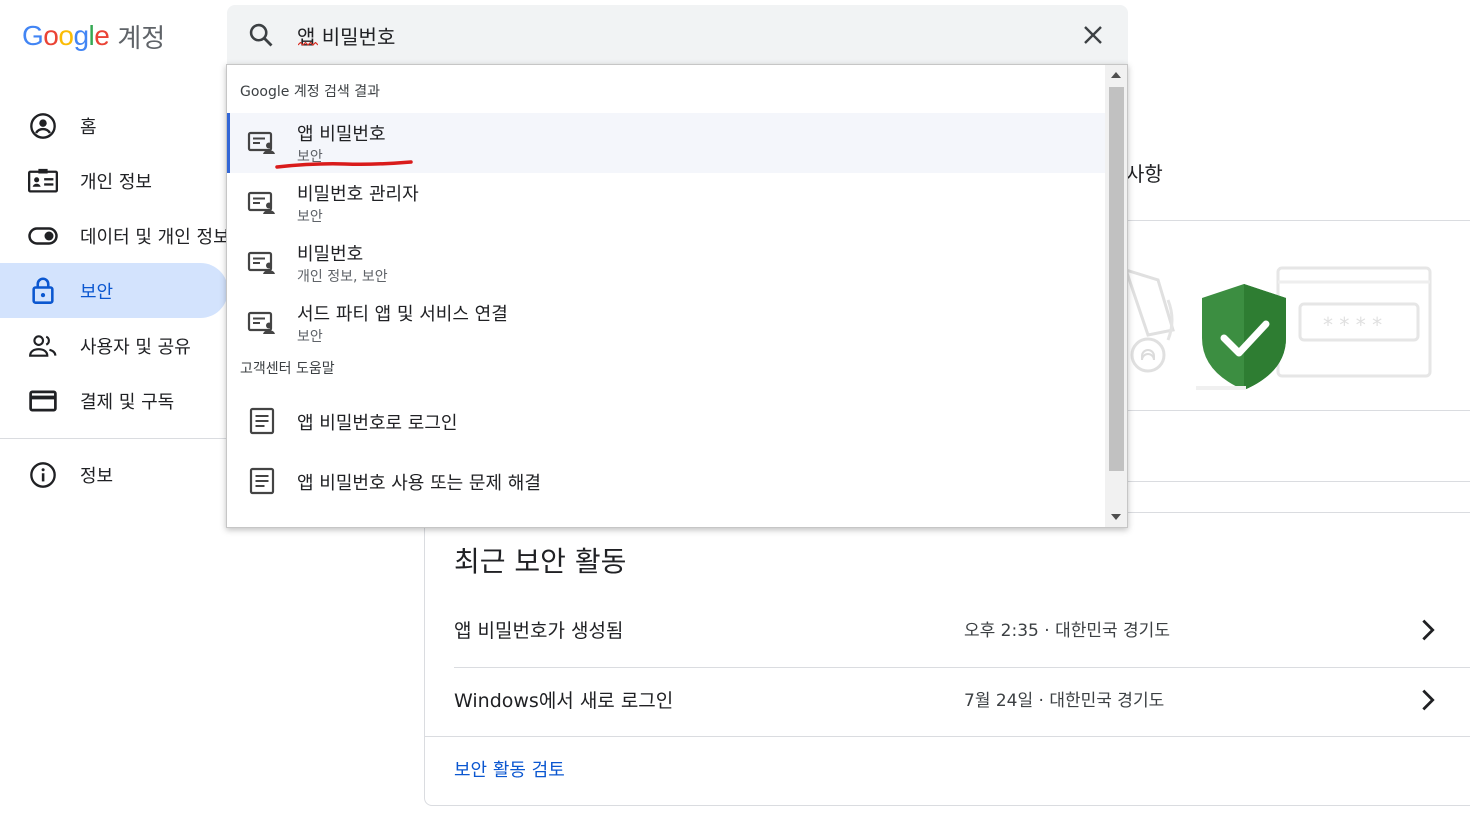 This screenshot has width=1470, height=815. What do you see at coordinates (666, 323) in the screenshot?
I see `search-result-item: 서드 파티 앱 및 서비스 연결 보안` at bounding box center [666, 323].